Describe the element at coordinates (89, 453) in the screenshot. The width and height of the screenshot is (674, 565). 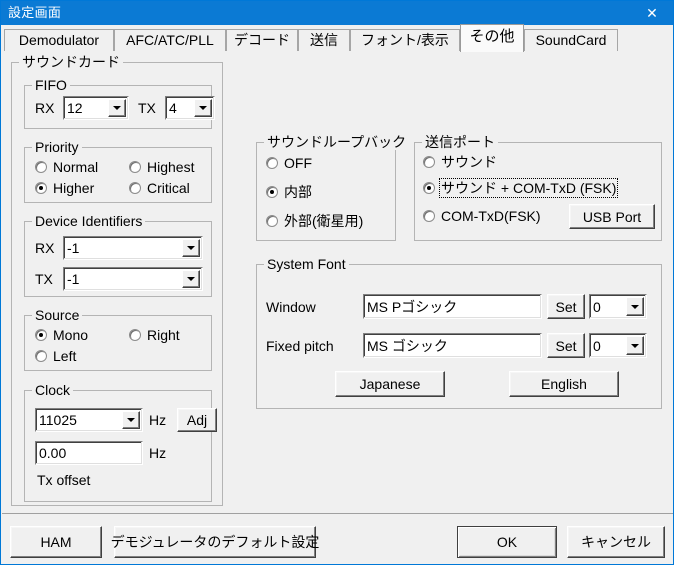
I see `clock-offset-field: 0.00` at that location.